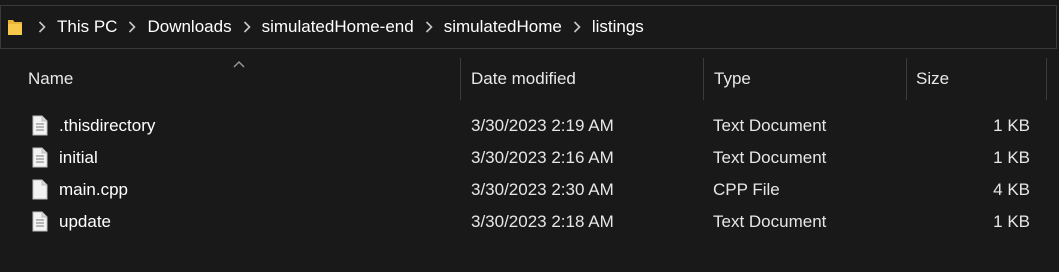 Image resolution: width=1059 pixels, height=272 pixels. I want to click on breadcrumb-item-downloads: Downloads, so click(189, 27).